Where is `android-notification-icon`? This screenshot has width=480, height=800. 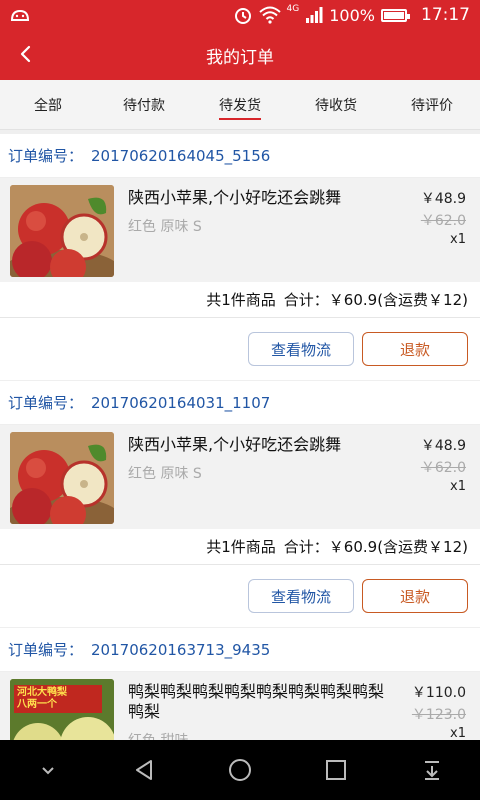
android-notification-icon is located at coordinates (20, 15).